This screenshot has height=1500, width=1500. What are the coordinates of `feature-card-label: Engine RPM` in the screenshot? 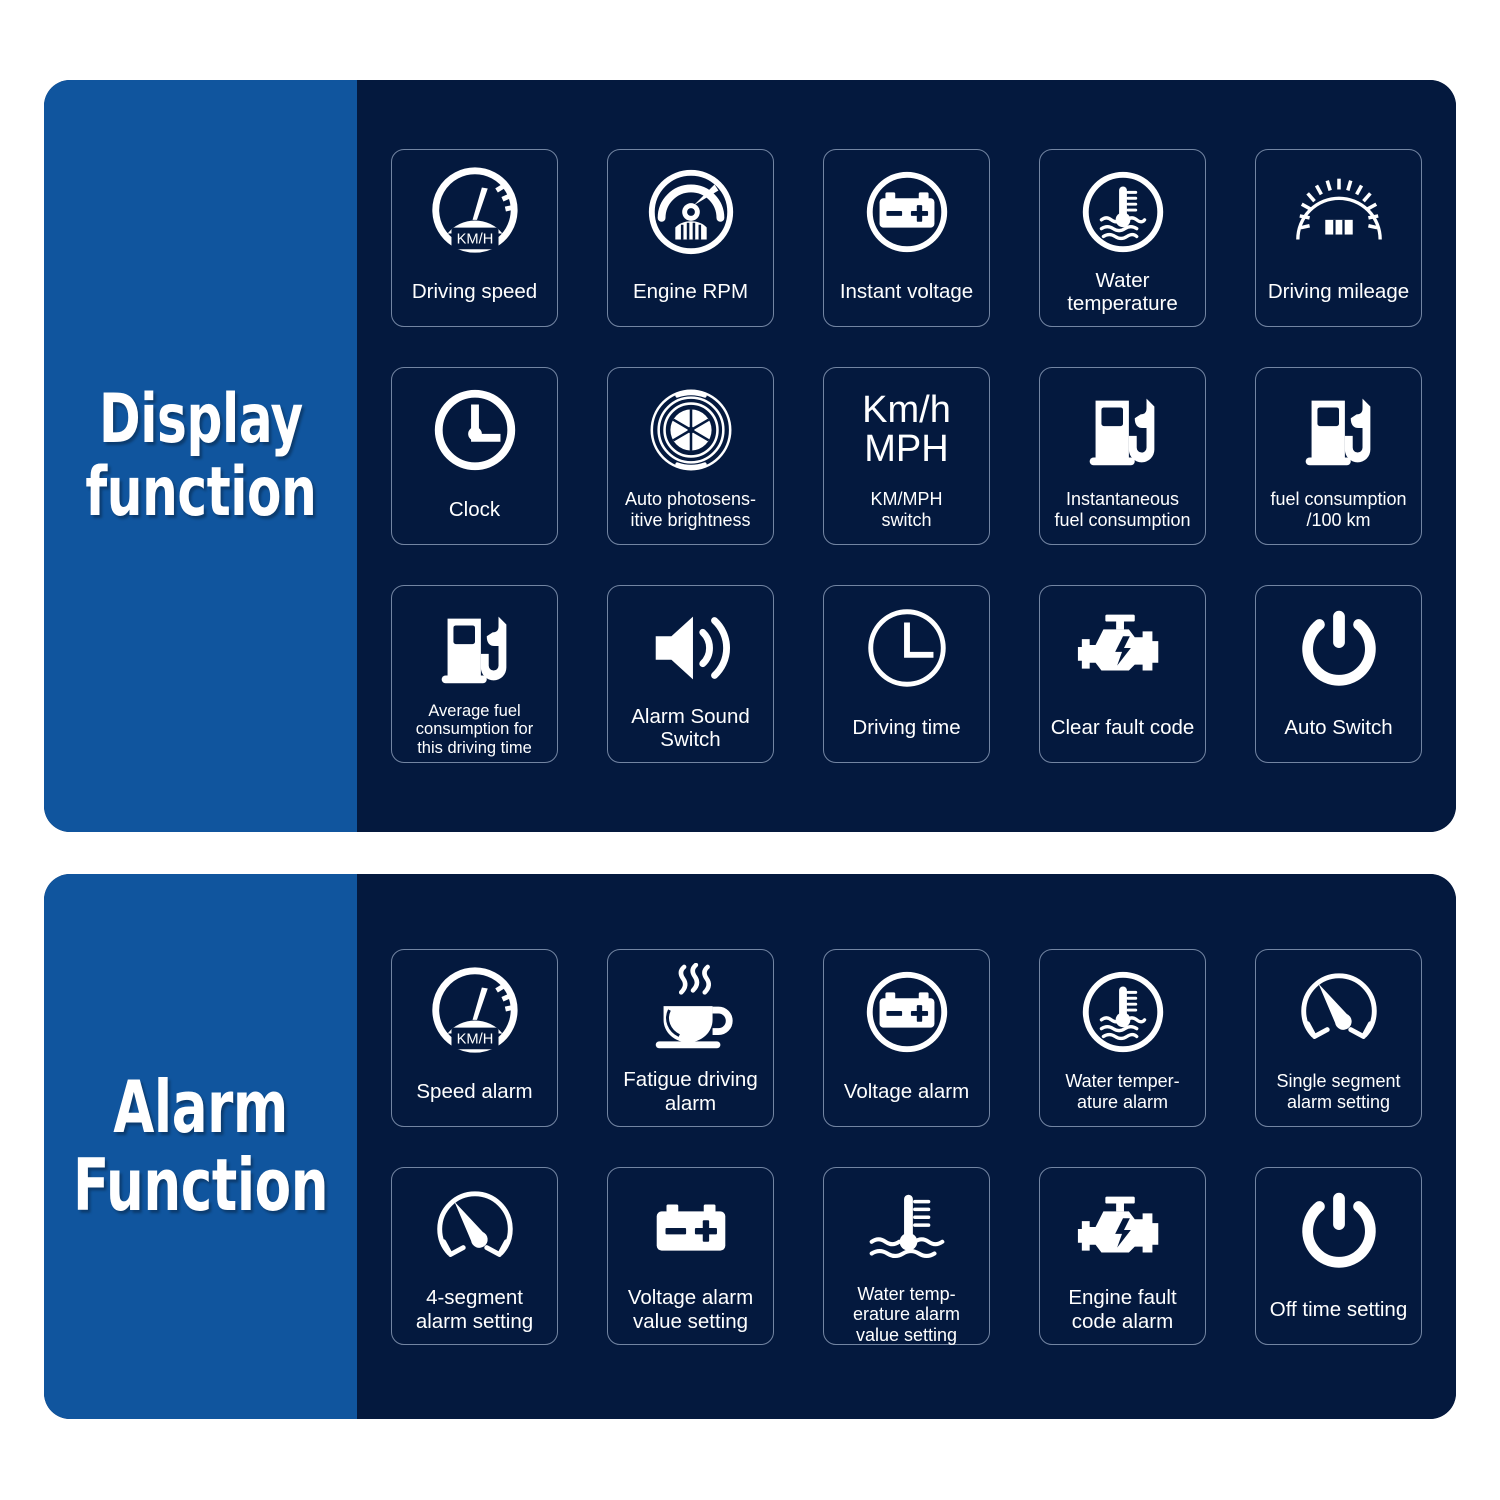 It's located at (690, 292).